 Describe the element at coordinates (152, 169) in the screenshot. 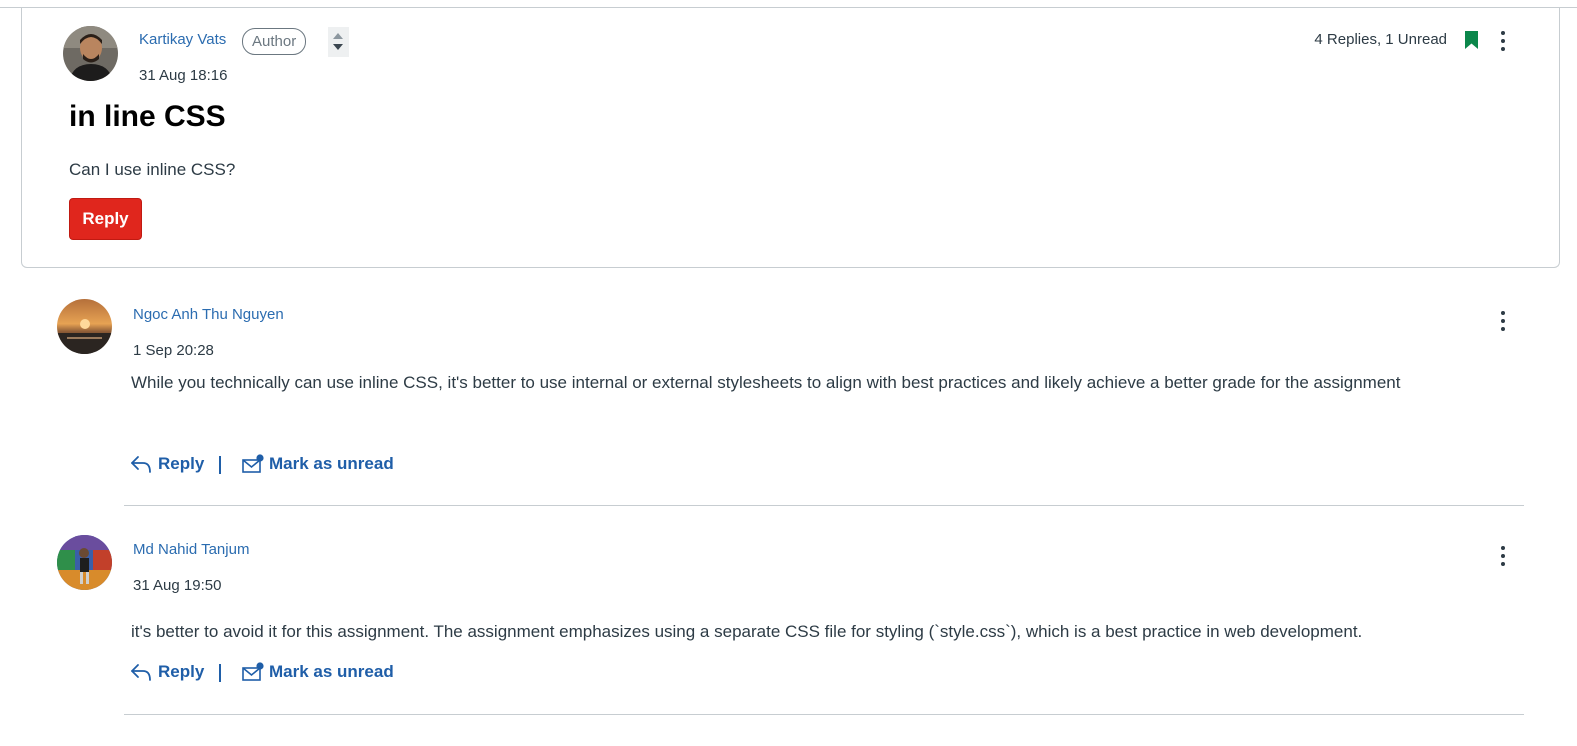

I see `post-body: Can I use inline CSS?` at that location.